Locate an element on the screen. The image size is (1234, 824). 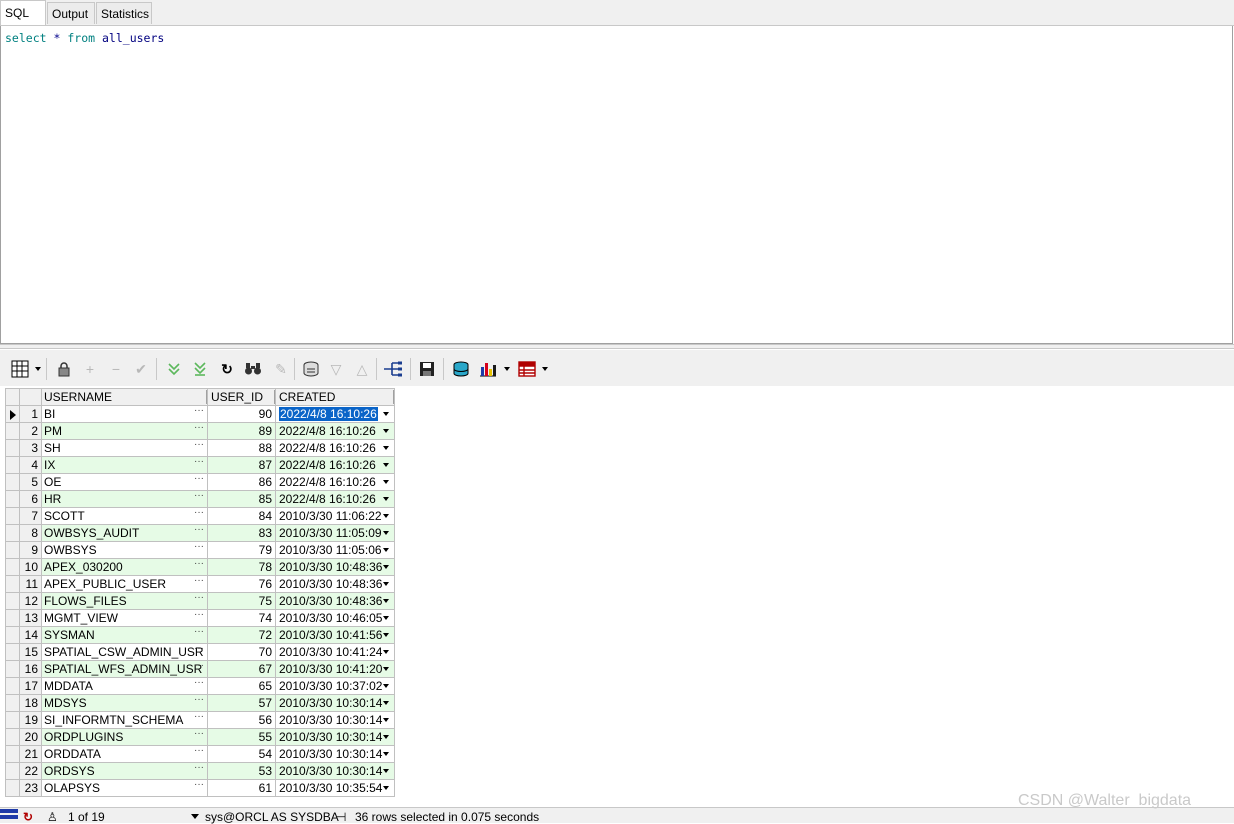
cell-username: OE ··· is located at coordinates (124, 482).